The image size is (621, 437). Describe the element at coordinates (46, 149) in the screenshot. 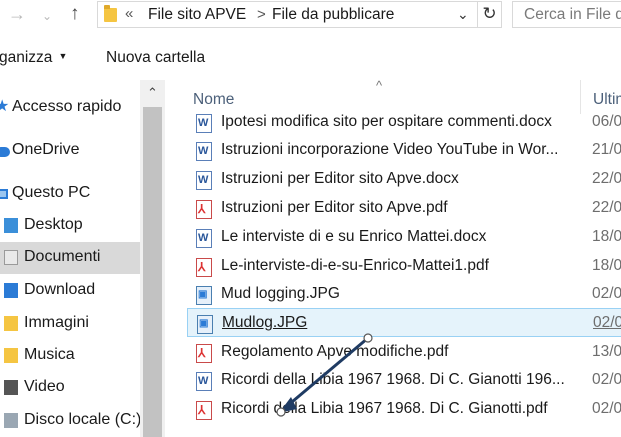

I see `nav-label: OneDrive` at that location.